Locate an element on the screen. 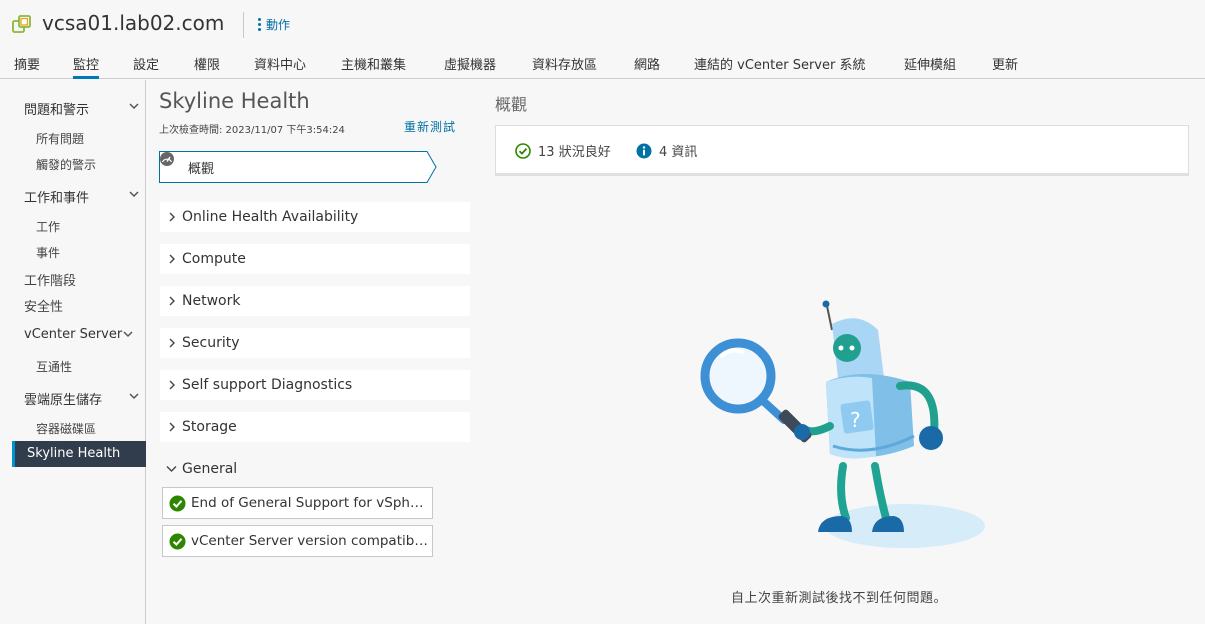  tab-linked-vcenter: 連結的 vCenter Server 系統 is located at coordinates (779, 66).